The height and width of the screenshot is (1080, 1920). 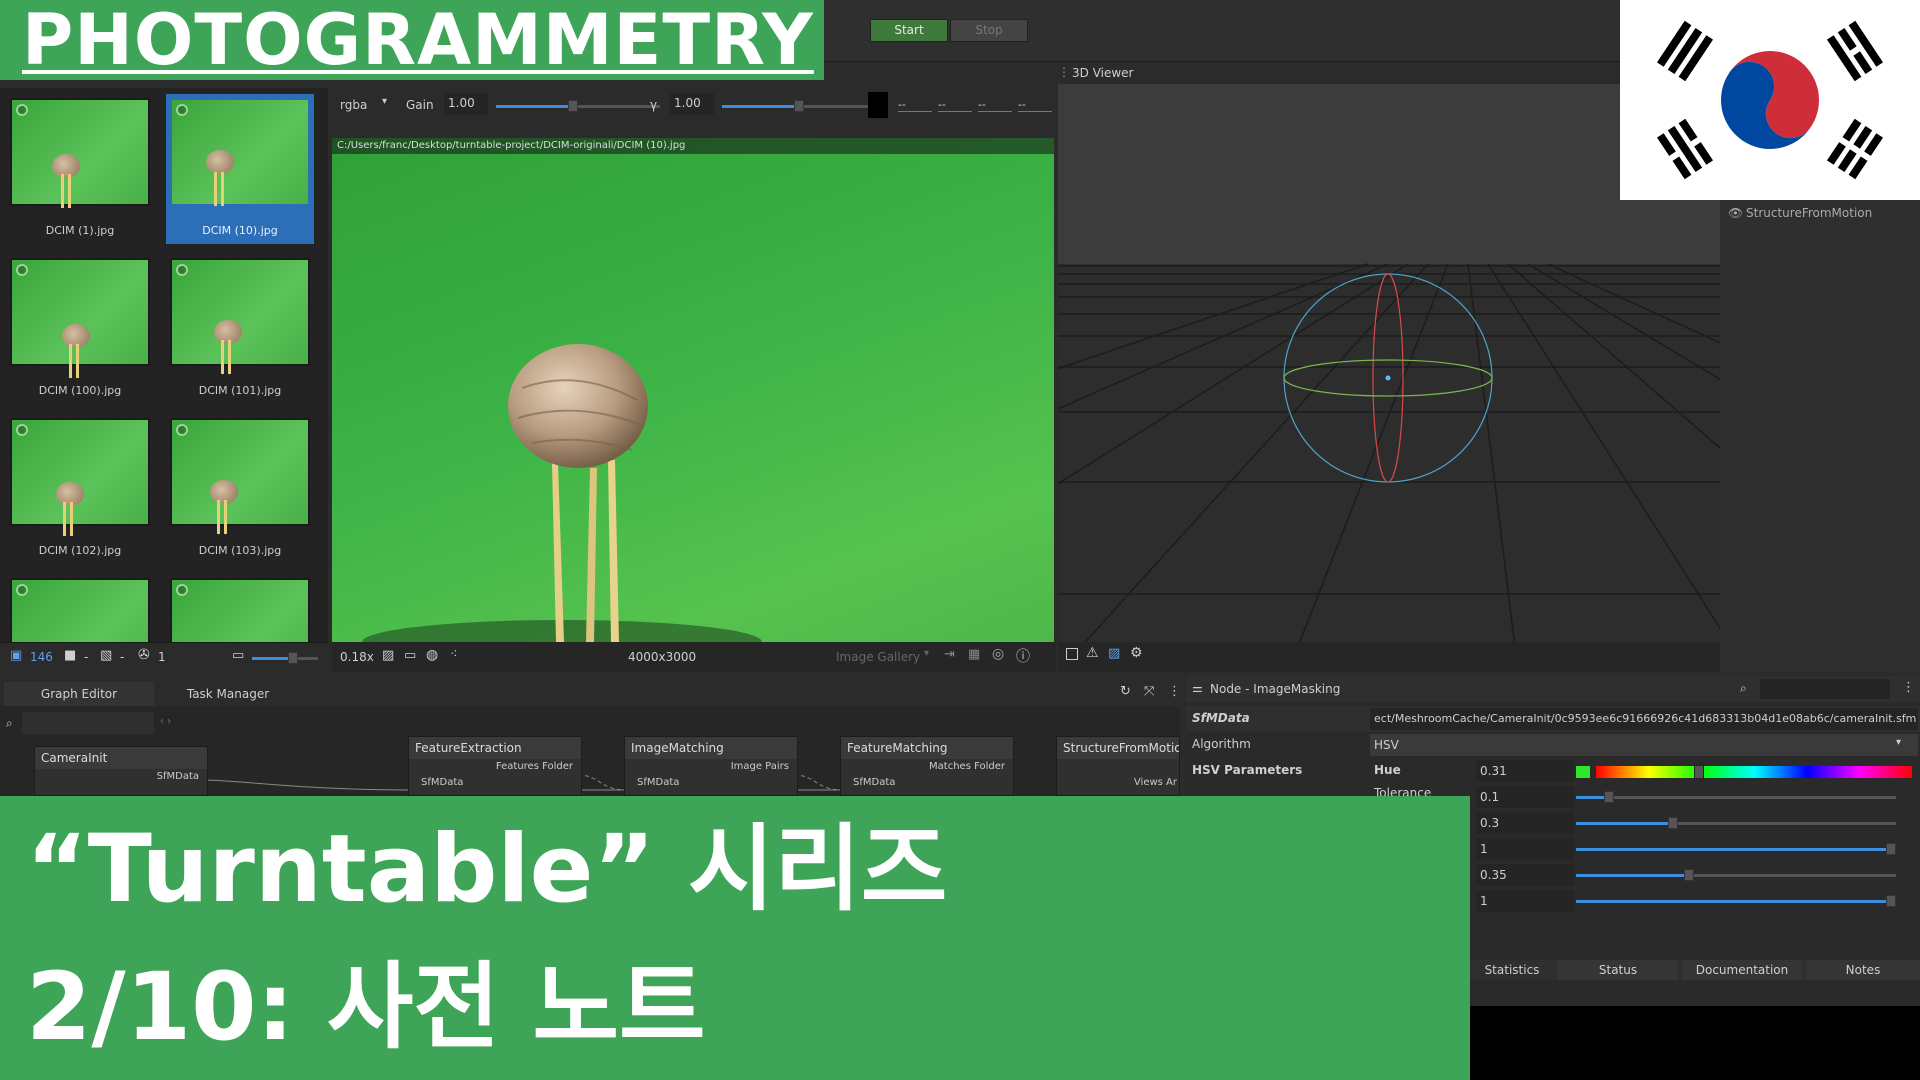 I want to click on resolution-text: 4000x3000, so click(x=662, y=657).